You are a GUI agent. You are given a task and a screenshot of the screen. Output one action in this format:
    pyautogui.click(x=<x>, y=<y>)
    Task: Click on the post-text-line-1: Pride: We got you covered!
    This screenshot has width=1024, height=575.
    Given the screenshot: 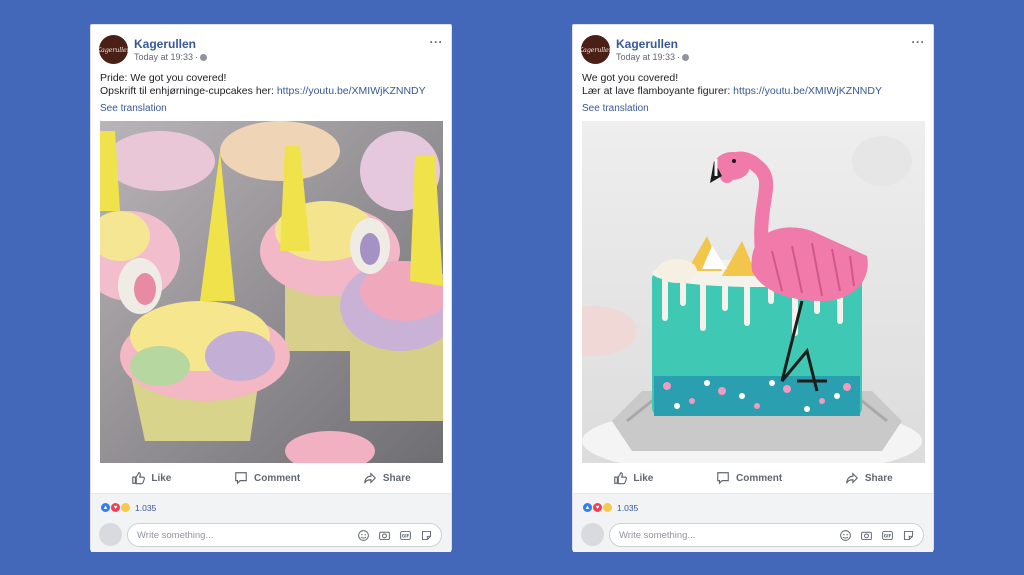 What is the action you would take?
    pyautogui.click(x=163, y=78)
    